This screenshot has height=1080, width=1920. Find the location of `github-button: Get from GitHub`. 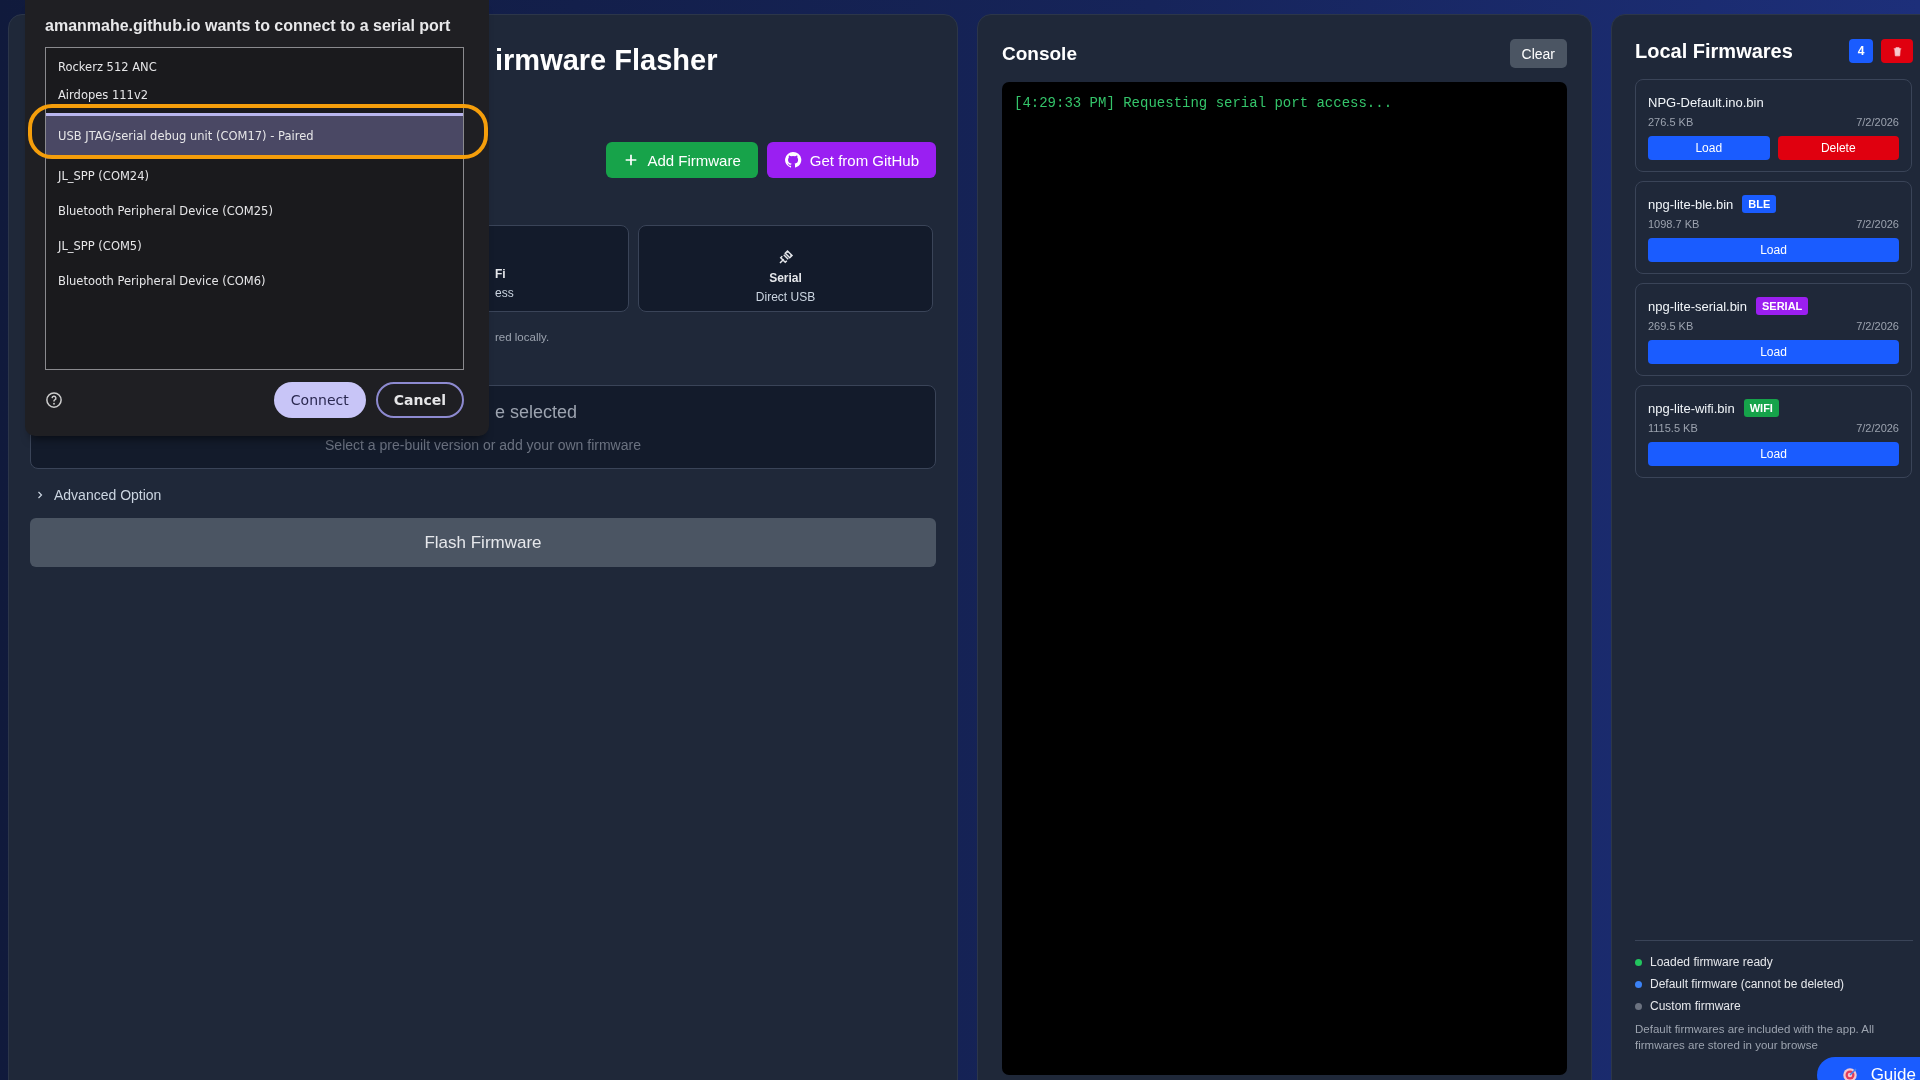

github-button: Get from GitHub is located at coordinates (851, 160).